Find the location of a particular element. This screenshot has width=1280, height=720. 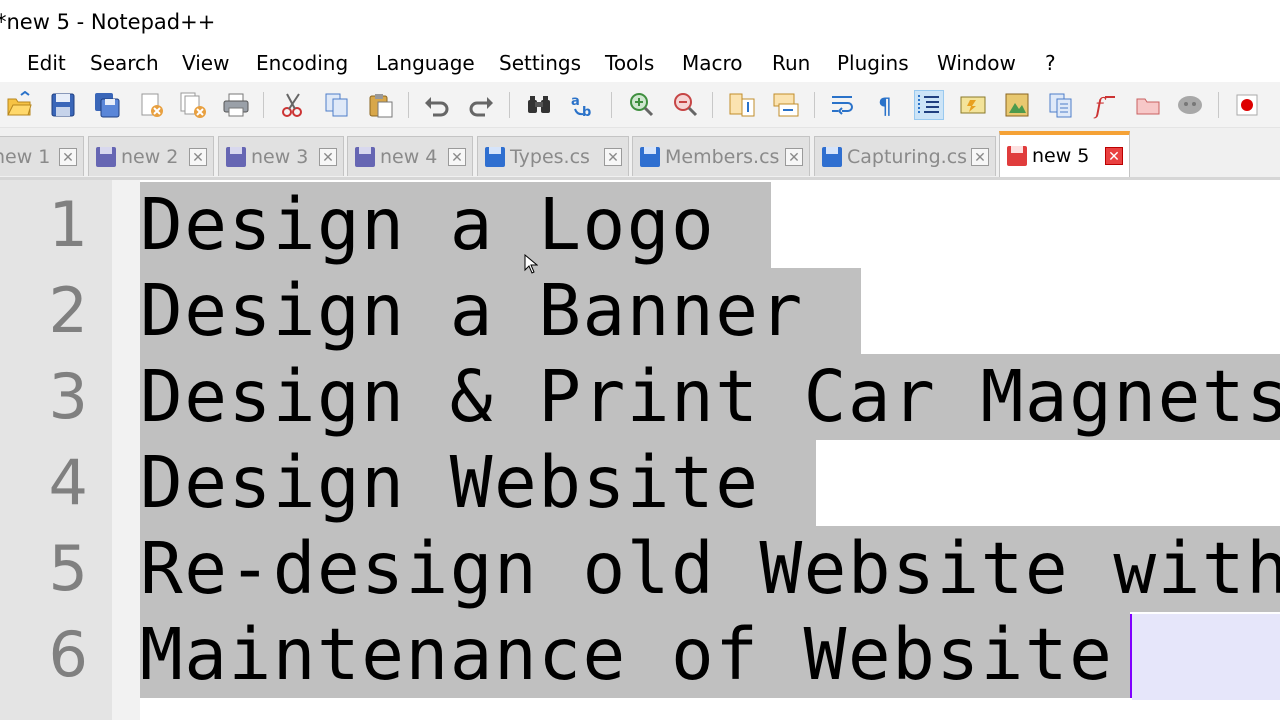

folder-workspace-icon is located at coordinates (1148, 105).